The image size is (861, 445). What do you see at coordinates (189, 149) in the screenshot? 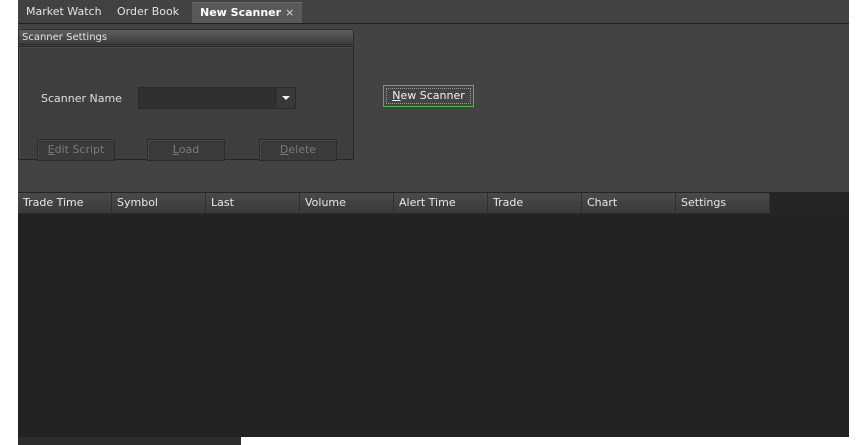
I see `button-label: oad` at bounding box center [189, 149].